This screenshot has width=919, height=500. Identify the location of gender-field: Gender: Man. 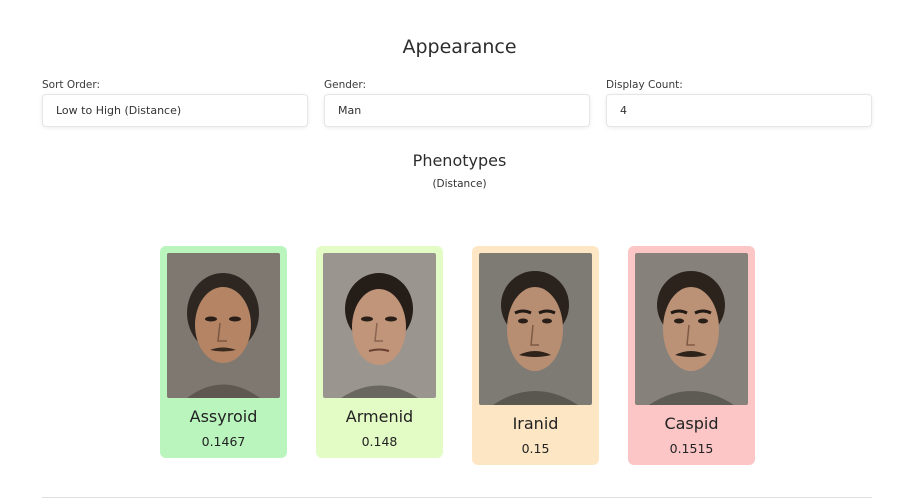
(457, 103).